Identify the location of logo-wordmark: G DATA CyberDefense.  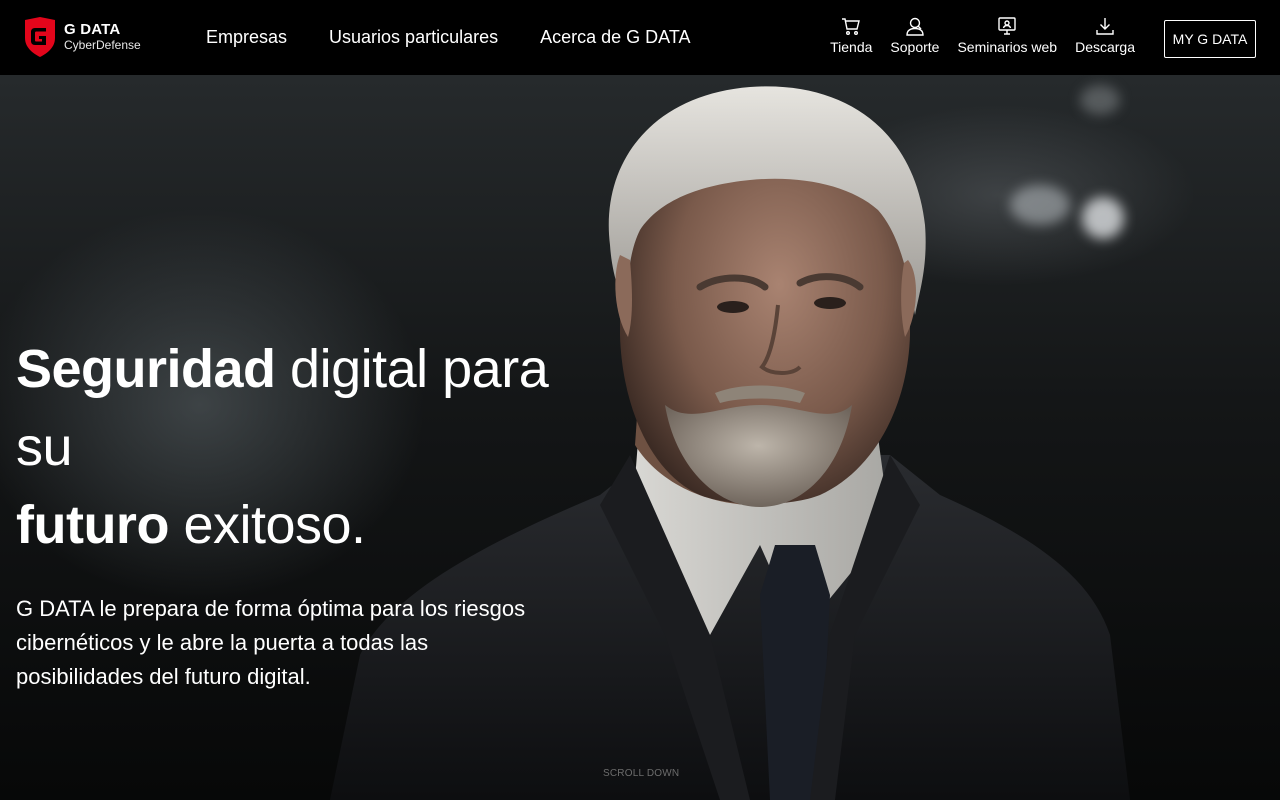
(102, 37).